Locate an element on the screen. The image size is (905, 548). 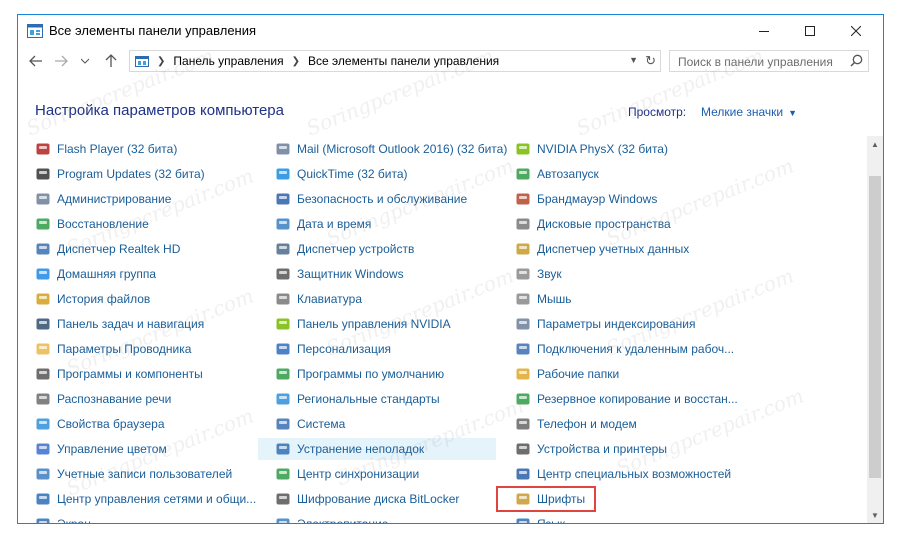
item-label: Дата и время is located at coordinates (334, 224).